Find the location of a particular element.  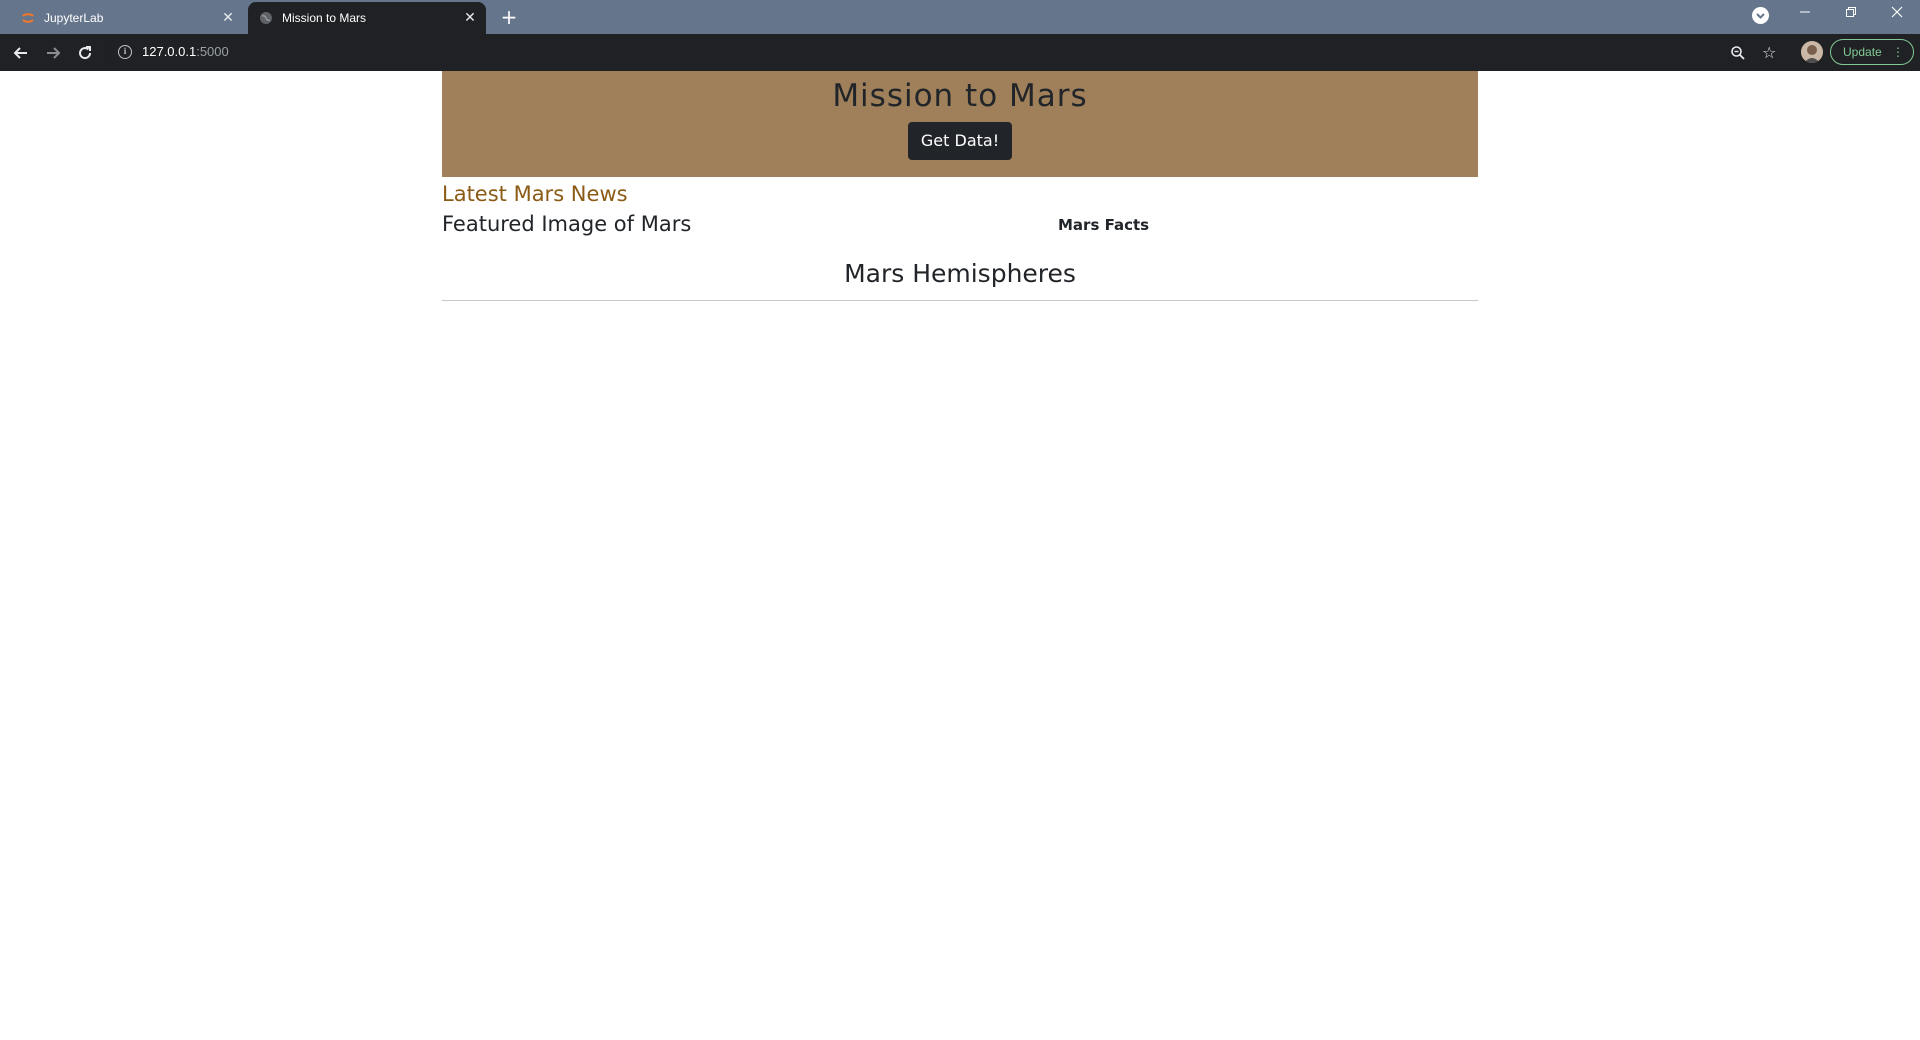

address-url: 127.0.0.1:5000 is located at coordinates (185, 51).